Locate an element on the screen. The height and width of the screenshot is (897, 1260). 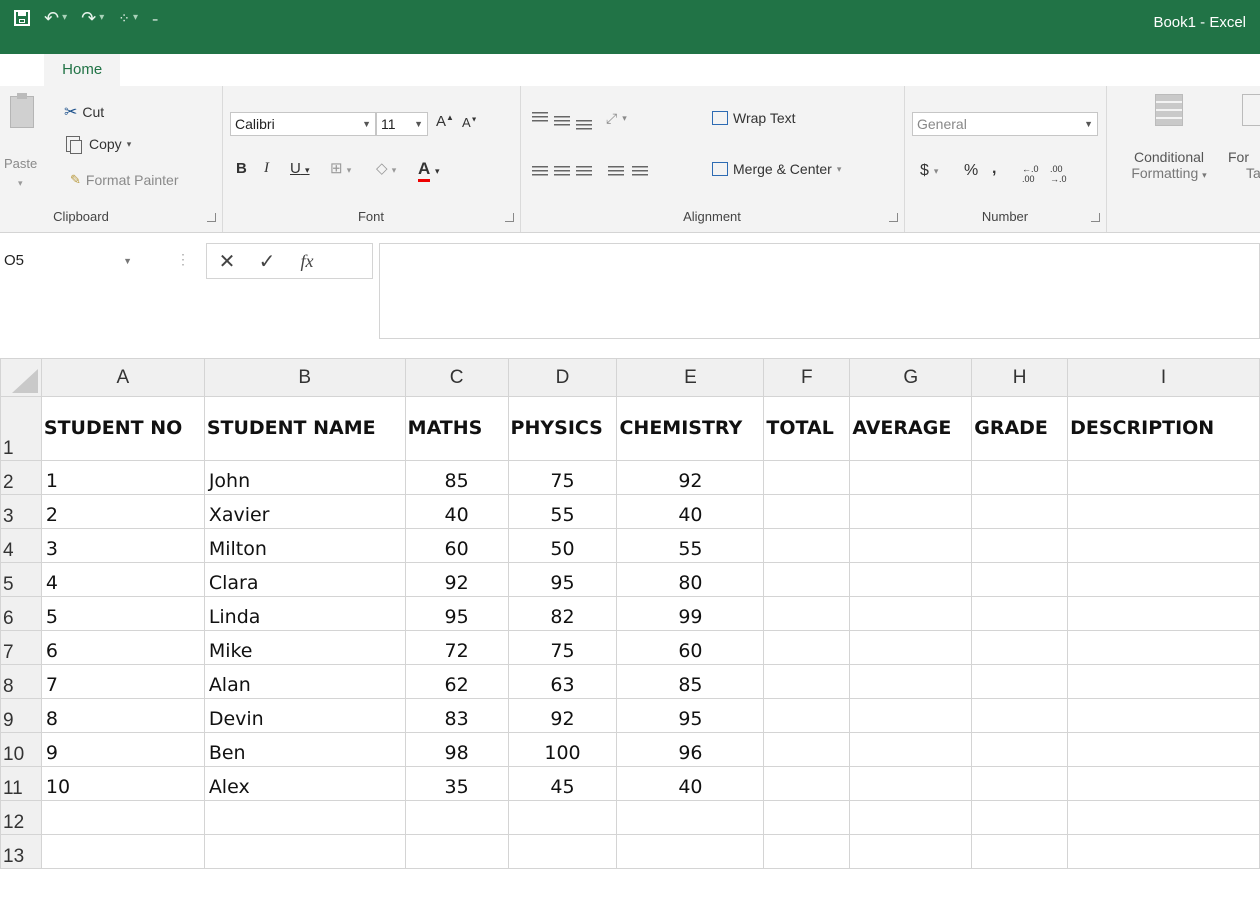
align-middle-button is located at coordinates (562, 122).